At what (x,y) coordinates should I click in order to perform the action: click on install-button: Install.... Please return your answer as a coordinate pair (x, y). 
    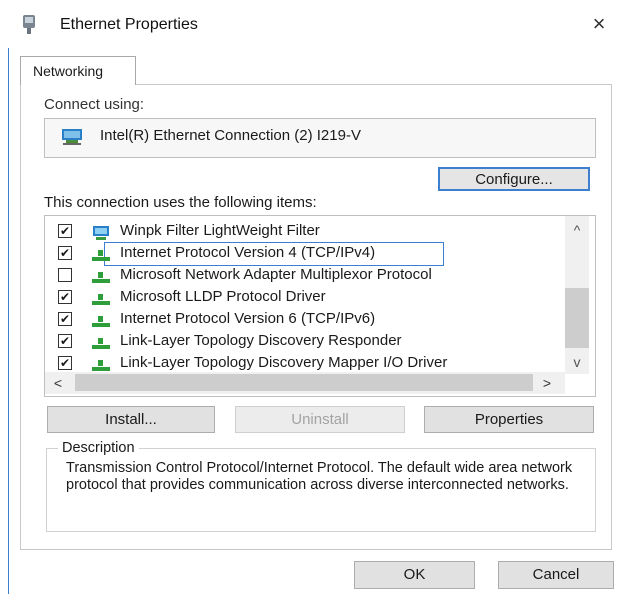
    Looking at the image, I should click on (131, 419).